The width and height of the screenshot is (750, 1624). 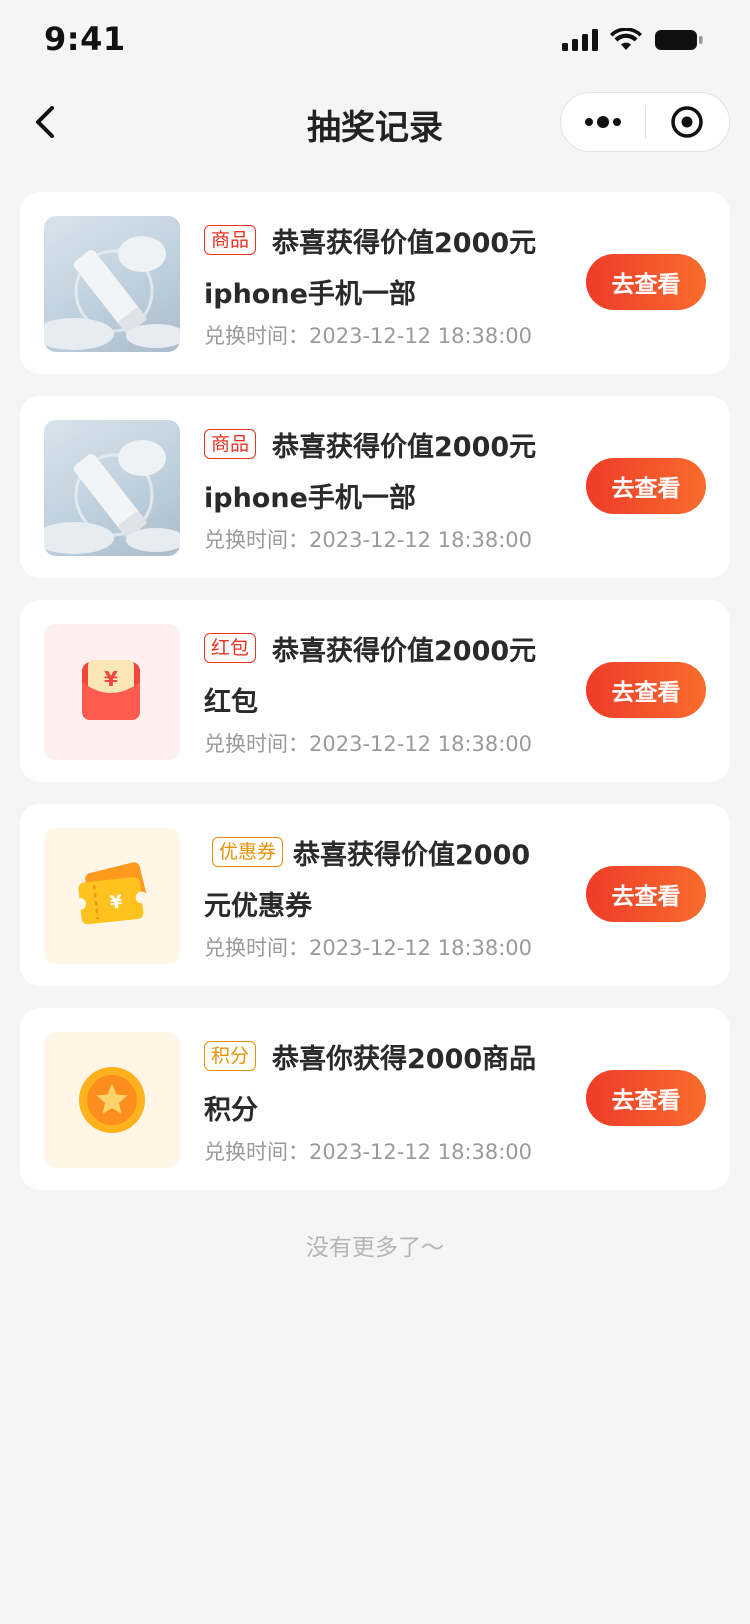 I want to click on coupon-icon: ¥, so click(x=111, y=893).